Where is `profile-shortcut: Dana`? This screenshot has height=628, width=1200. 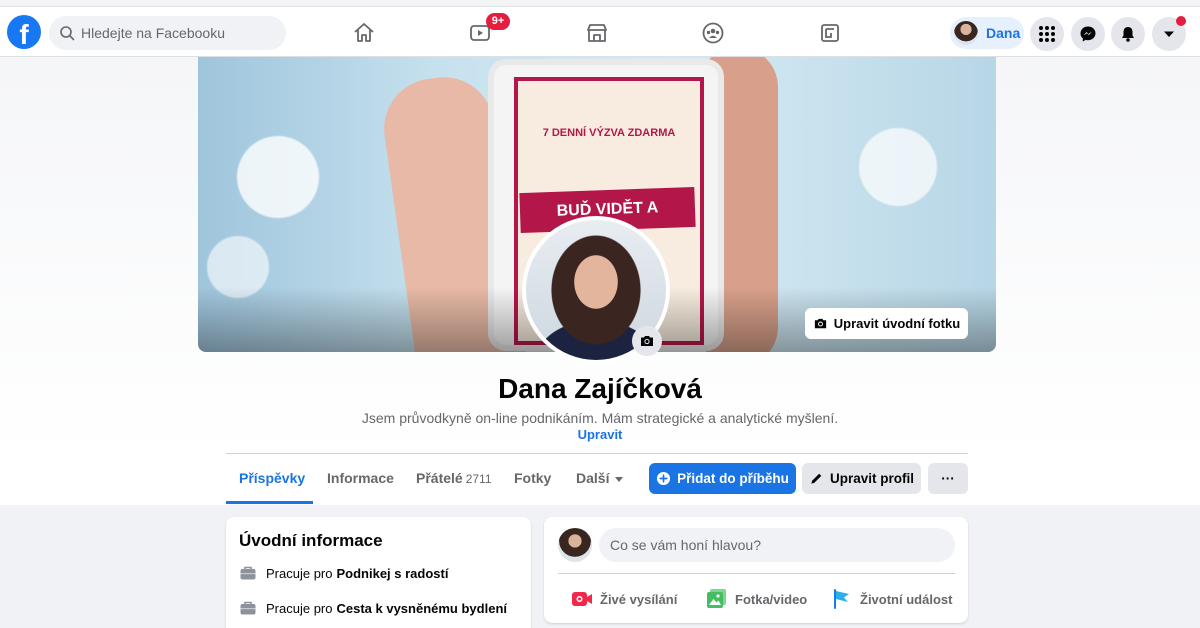 profile-shortcut: Dana is located at coordinates (987, 33).